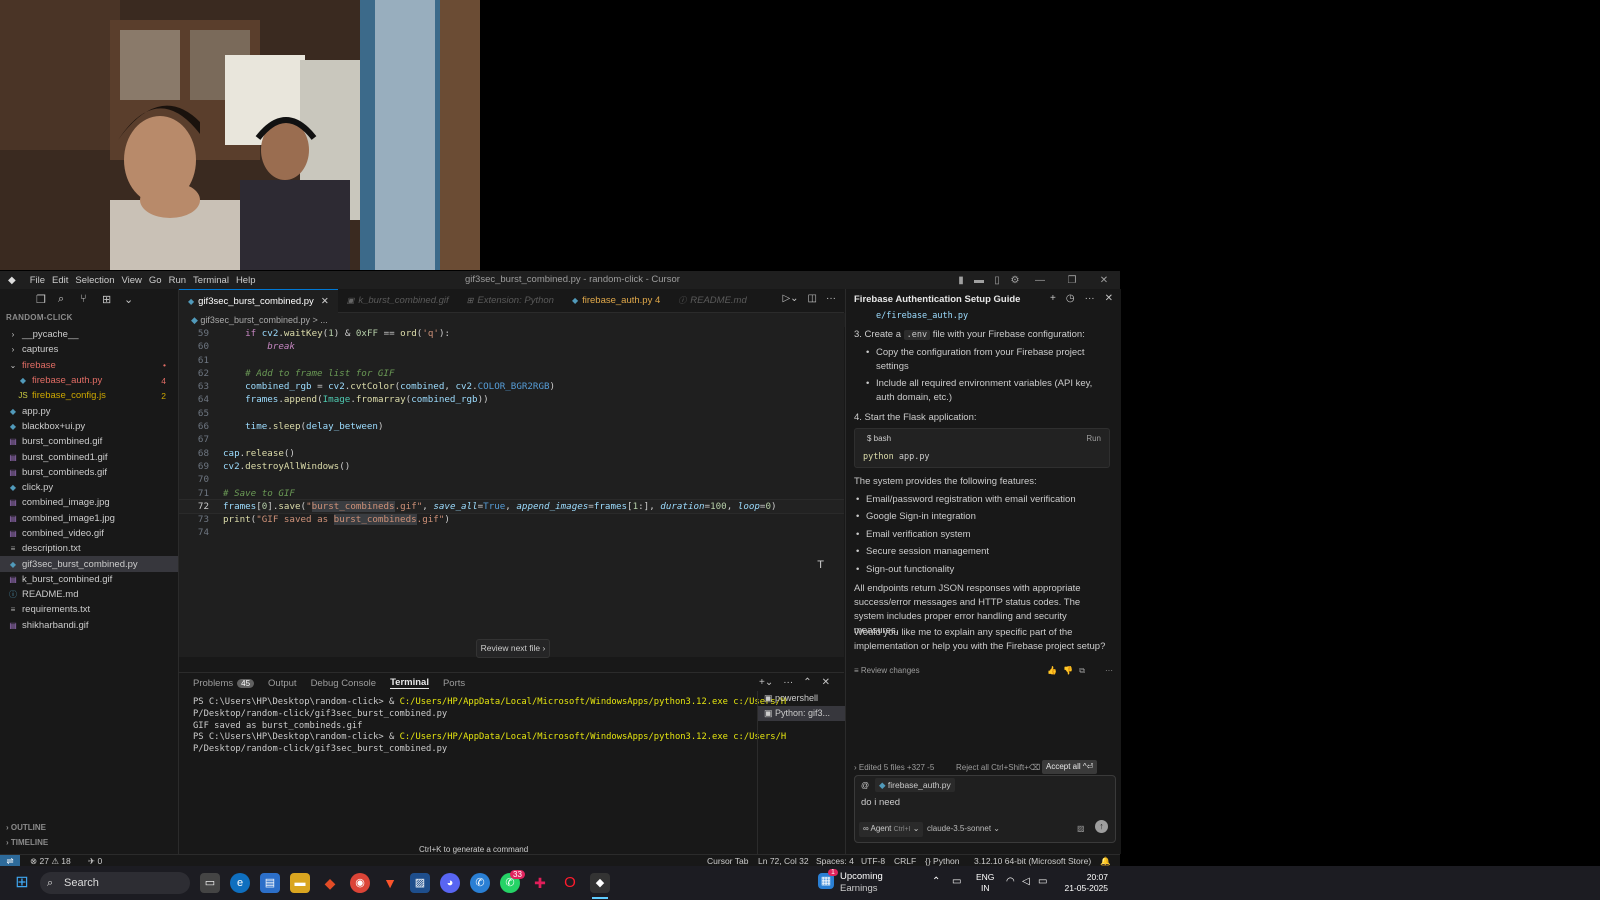 The height and width of the screenshot is (900, 1600). I want to click on tab-readme: ⓘ README.md, so click(712, 300).